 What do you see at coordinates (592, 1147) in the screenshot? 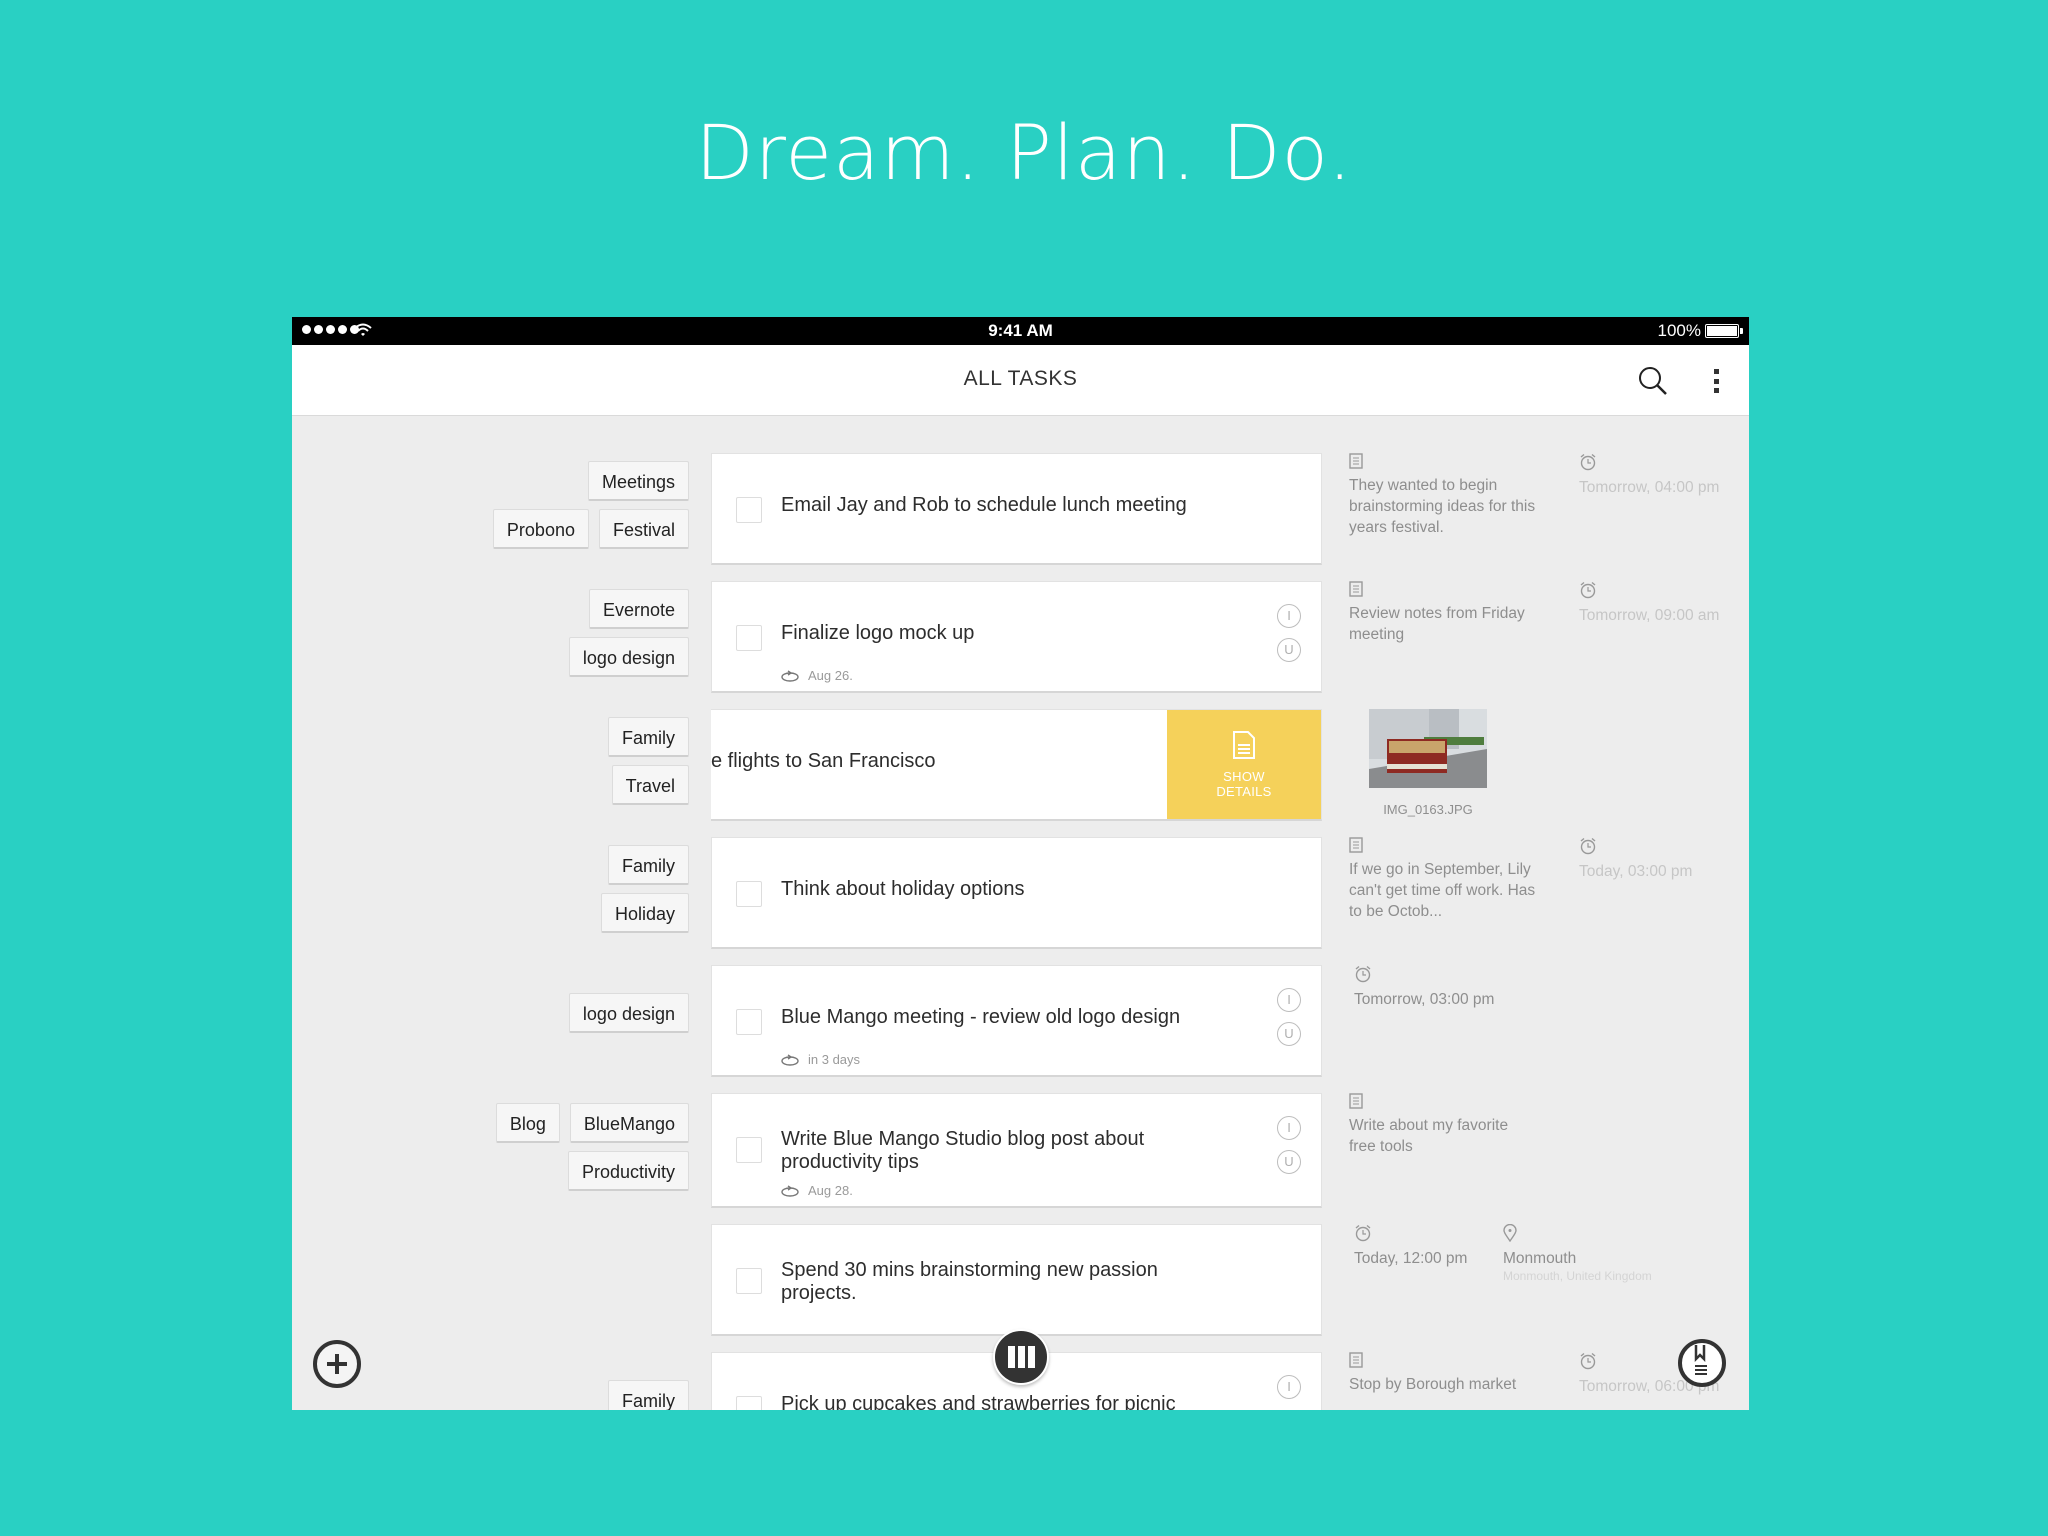
I see `tag-group: Blog BlueMango Productivity` at bounding box center [592, 1147].